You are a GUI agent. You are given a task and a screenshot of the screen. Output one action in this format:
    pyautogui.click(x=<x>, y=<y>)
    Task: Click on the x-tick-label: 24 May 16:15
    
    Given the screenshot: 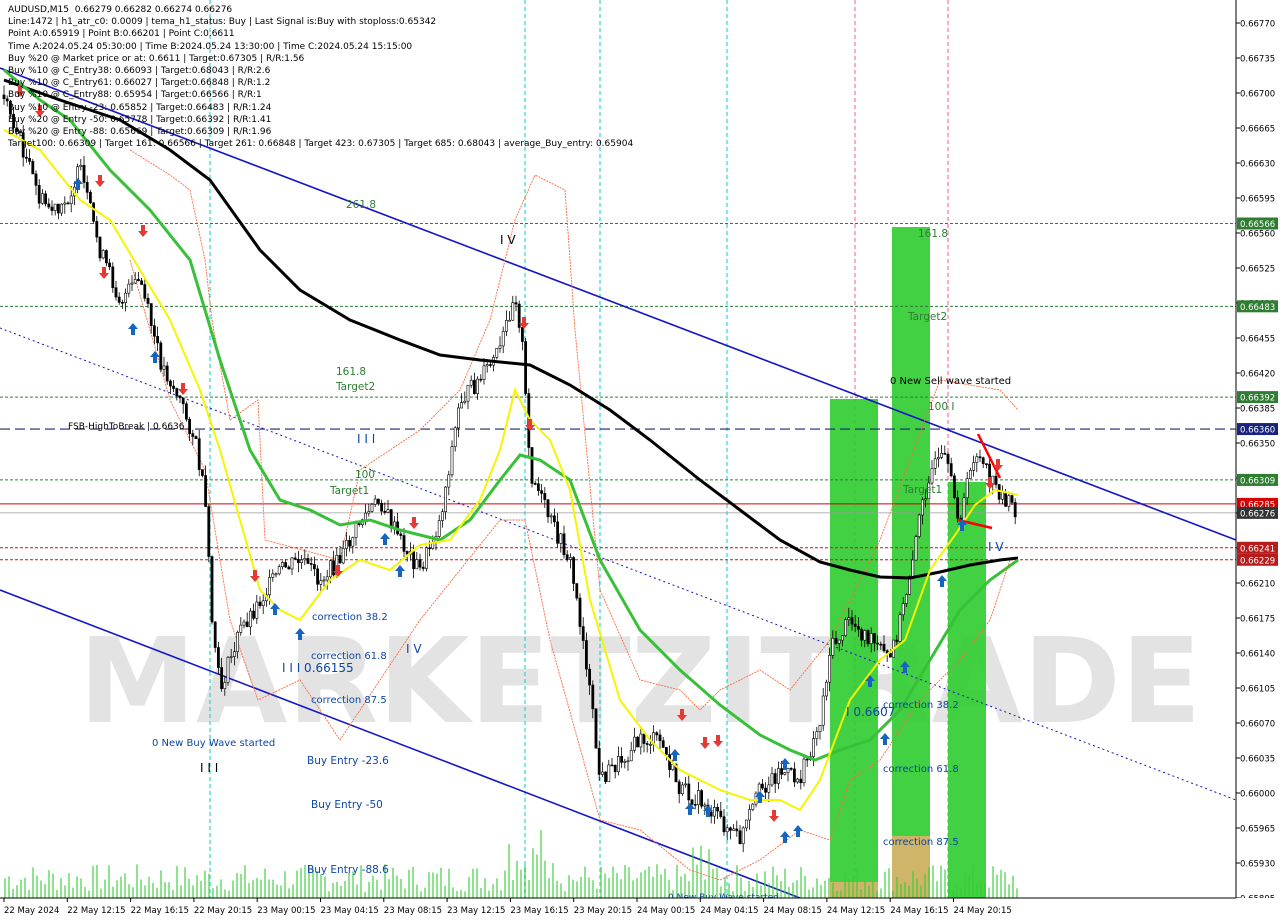 What is the action you would take?
    pyautogui.click(x=919, y=911)
    